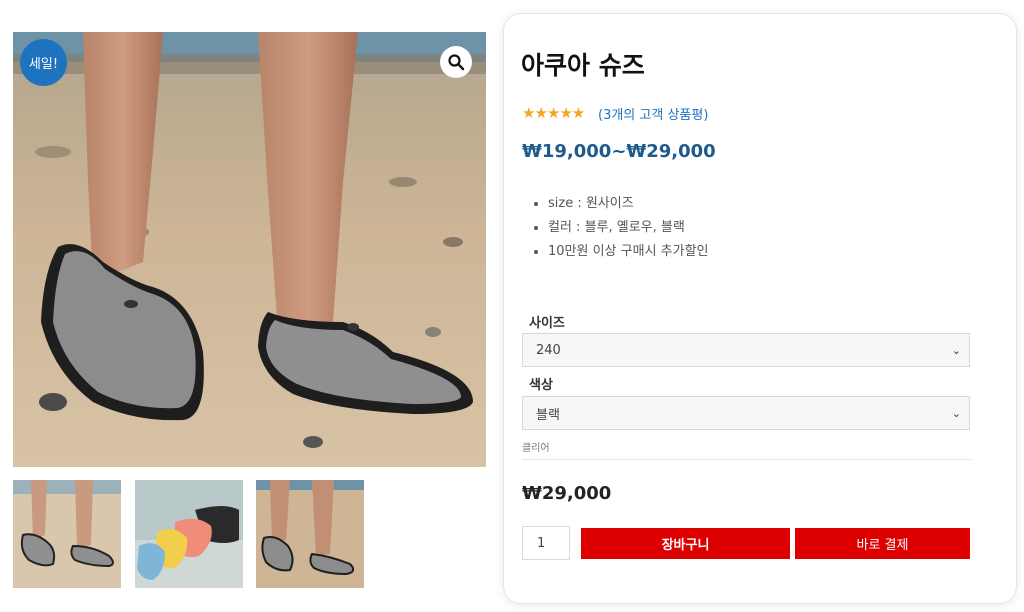 The image size is (1024, 612). What do you see at coordinates (547, 323) in the screenshot?
I see `size-label: 사이즈` at bounding box center [547, 323].